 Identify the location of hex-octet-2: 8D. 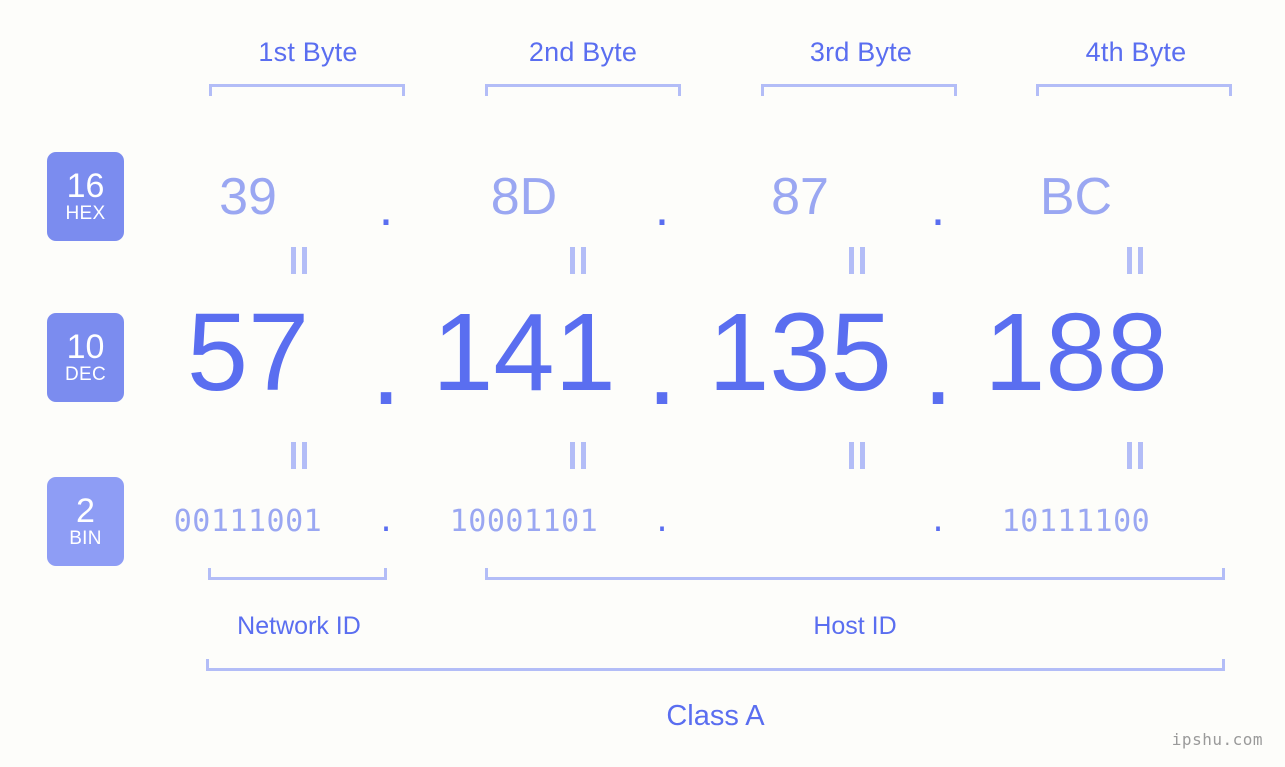
(524, 197).